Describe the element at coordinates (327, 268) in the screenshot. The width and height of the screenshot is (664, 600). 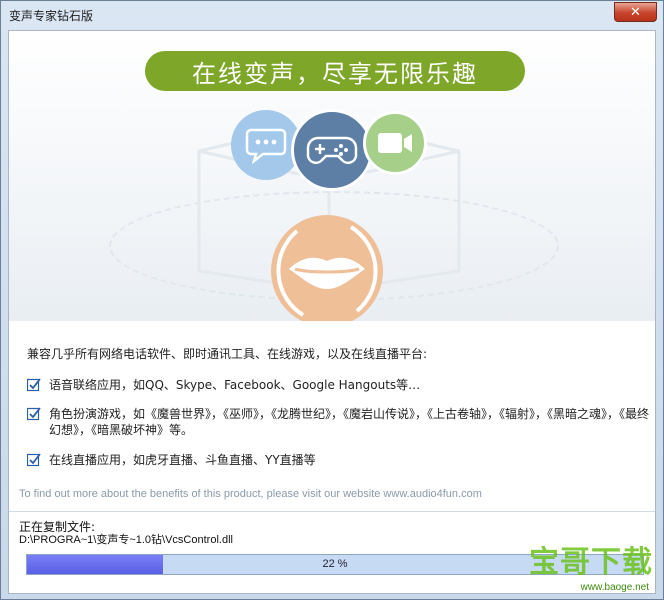
I see `lips-icon` at that location.